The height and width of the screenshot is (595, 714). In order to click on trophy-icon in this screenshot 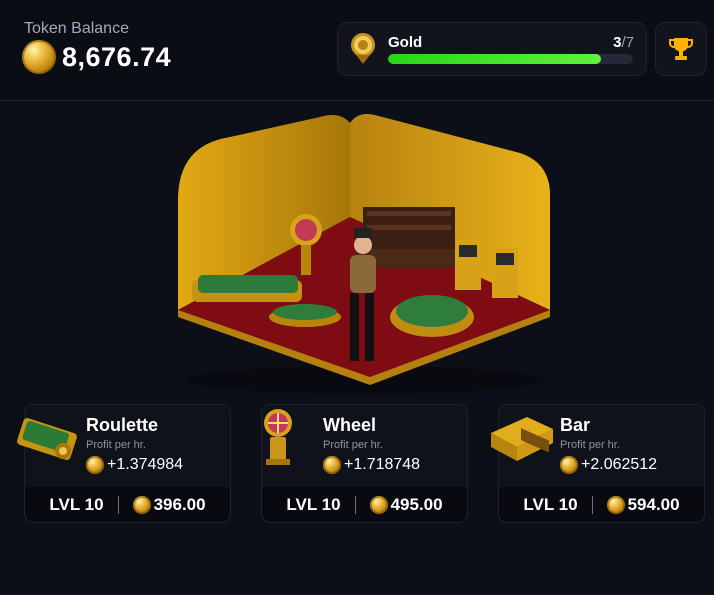, I will do `click(681, 49)`.